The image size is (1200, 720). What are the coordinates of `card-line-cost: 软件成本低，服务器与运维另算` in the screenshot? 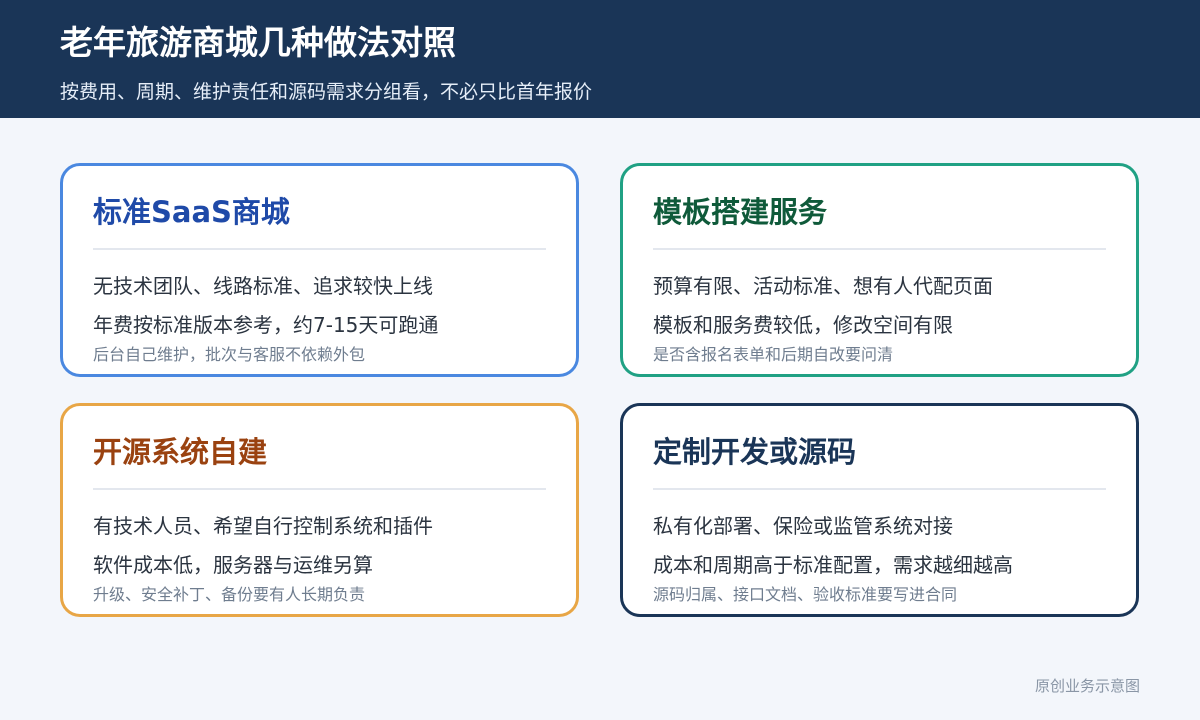 It's located at (233, 565).